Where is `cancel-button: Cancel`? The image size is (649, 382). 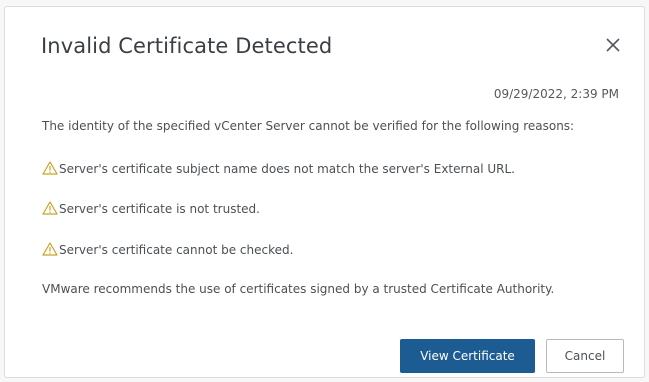 cancel-button: Cancel is located at coordinates (585, 356).